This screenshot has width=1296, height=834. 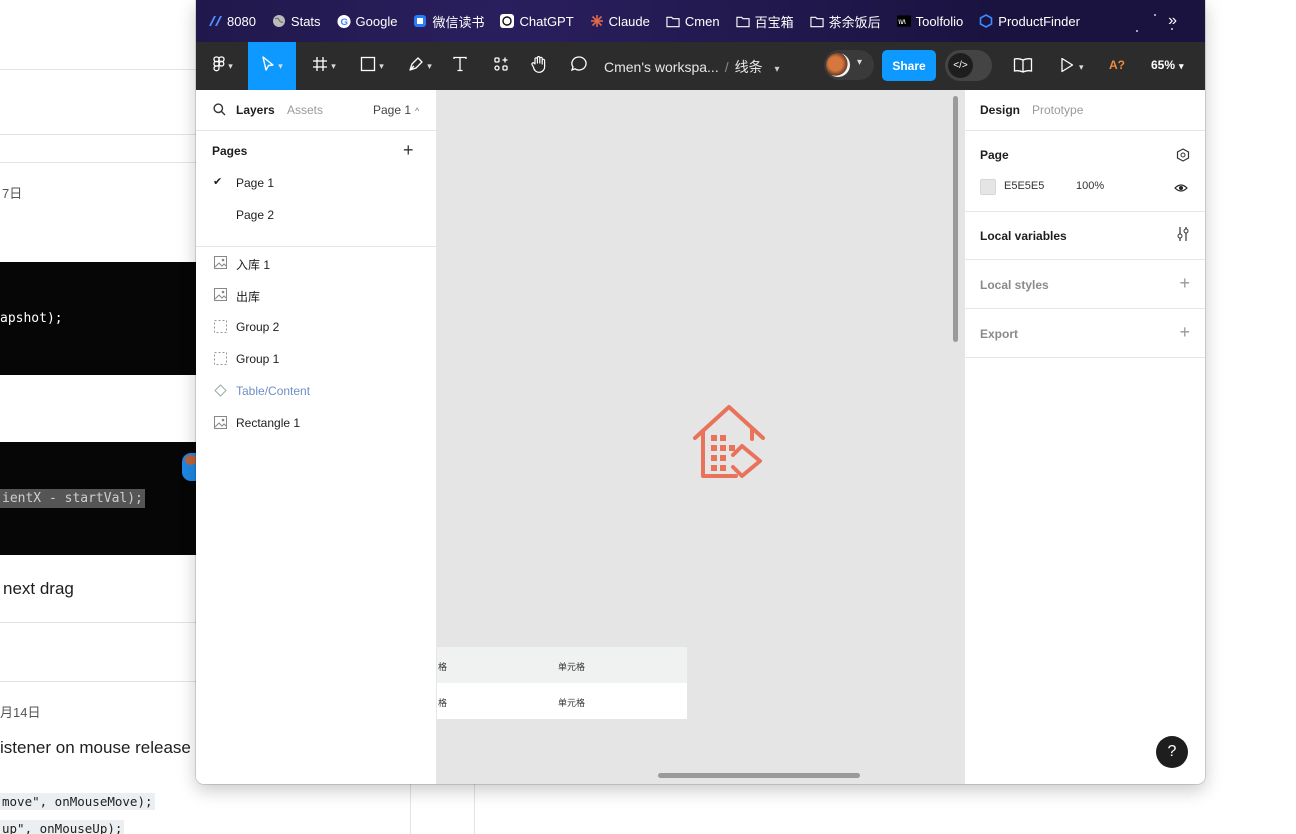 What do you see at coordinates (20, 712) in the screenshot?
I see `date-label: 月14日` at bounding box center [20, 712].